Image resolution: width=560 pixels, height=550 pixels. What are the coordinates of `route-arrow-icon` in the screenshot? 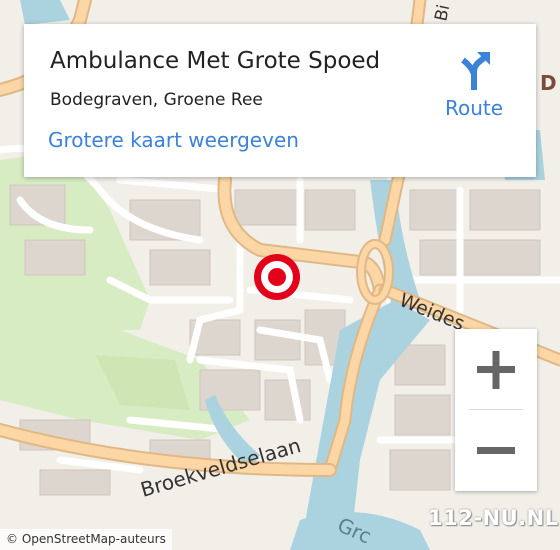 It's located at (475, 71).